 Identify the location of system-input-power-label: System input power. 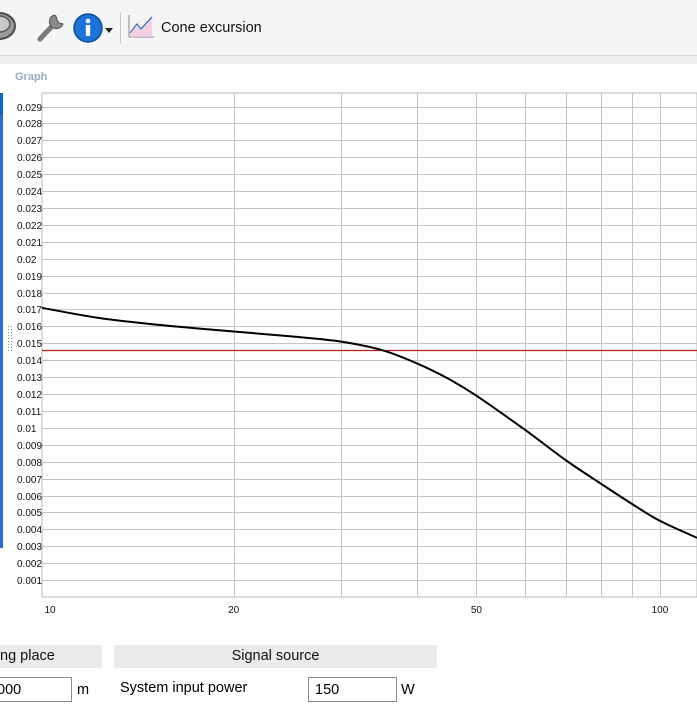
(184, 688).